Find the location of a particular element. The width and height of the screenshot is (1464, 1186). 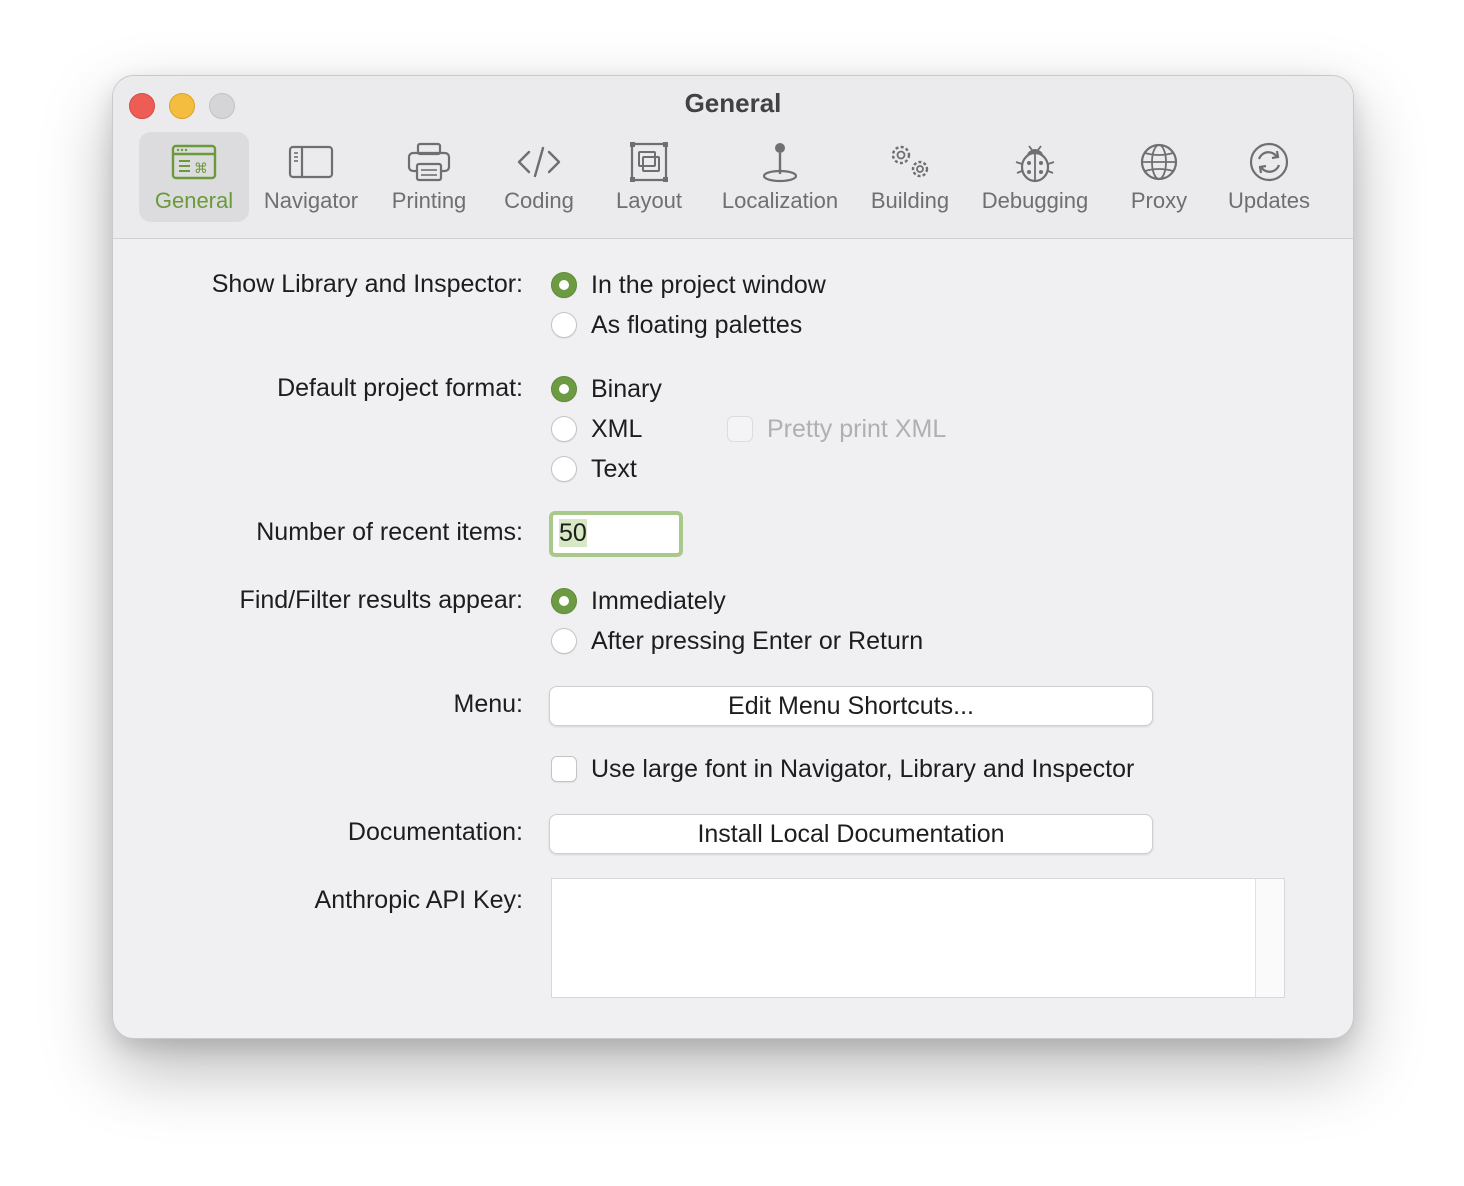

tab-general: ⌘ General is located at coordinates (194, 177).